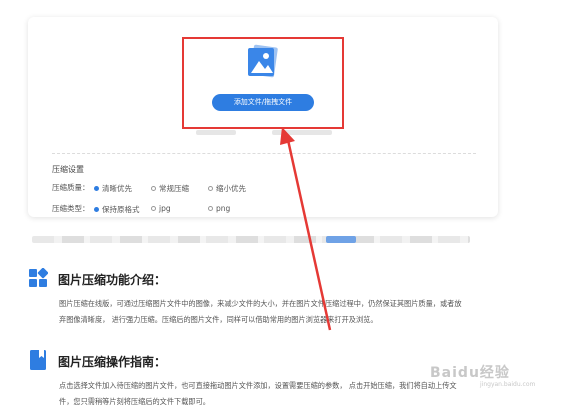  I want to click on baidu-watermark-url: jingyan.baidu.com, so click(508, 384).